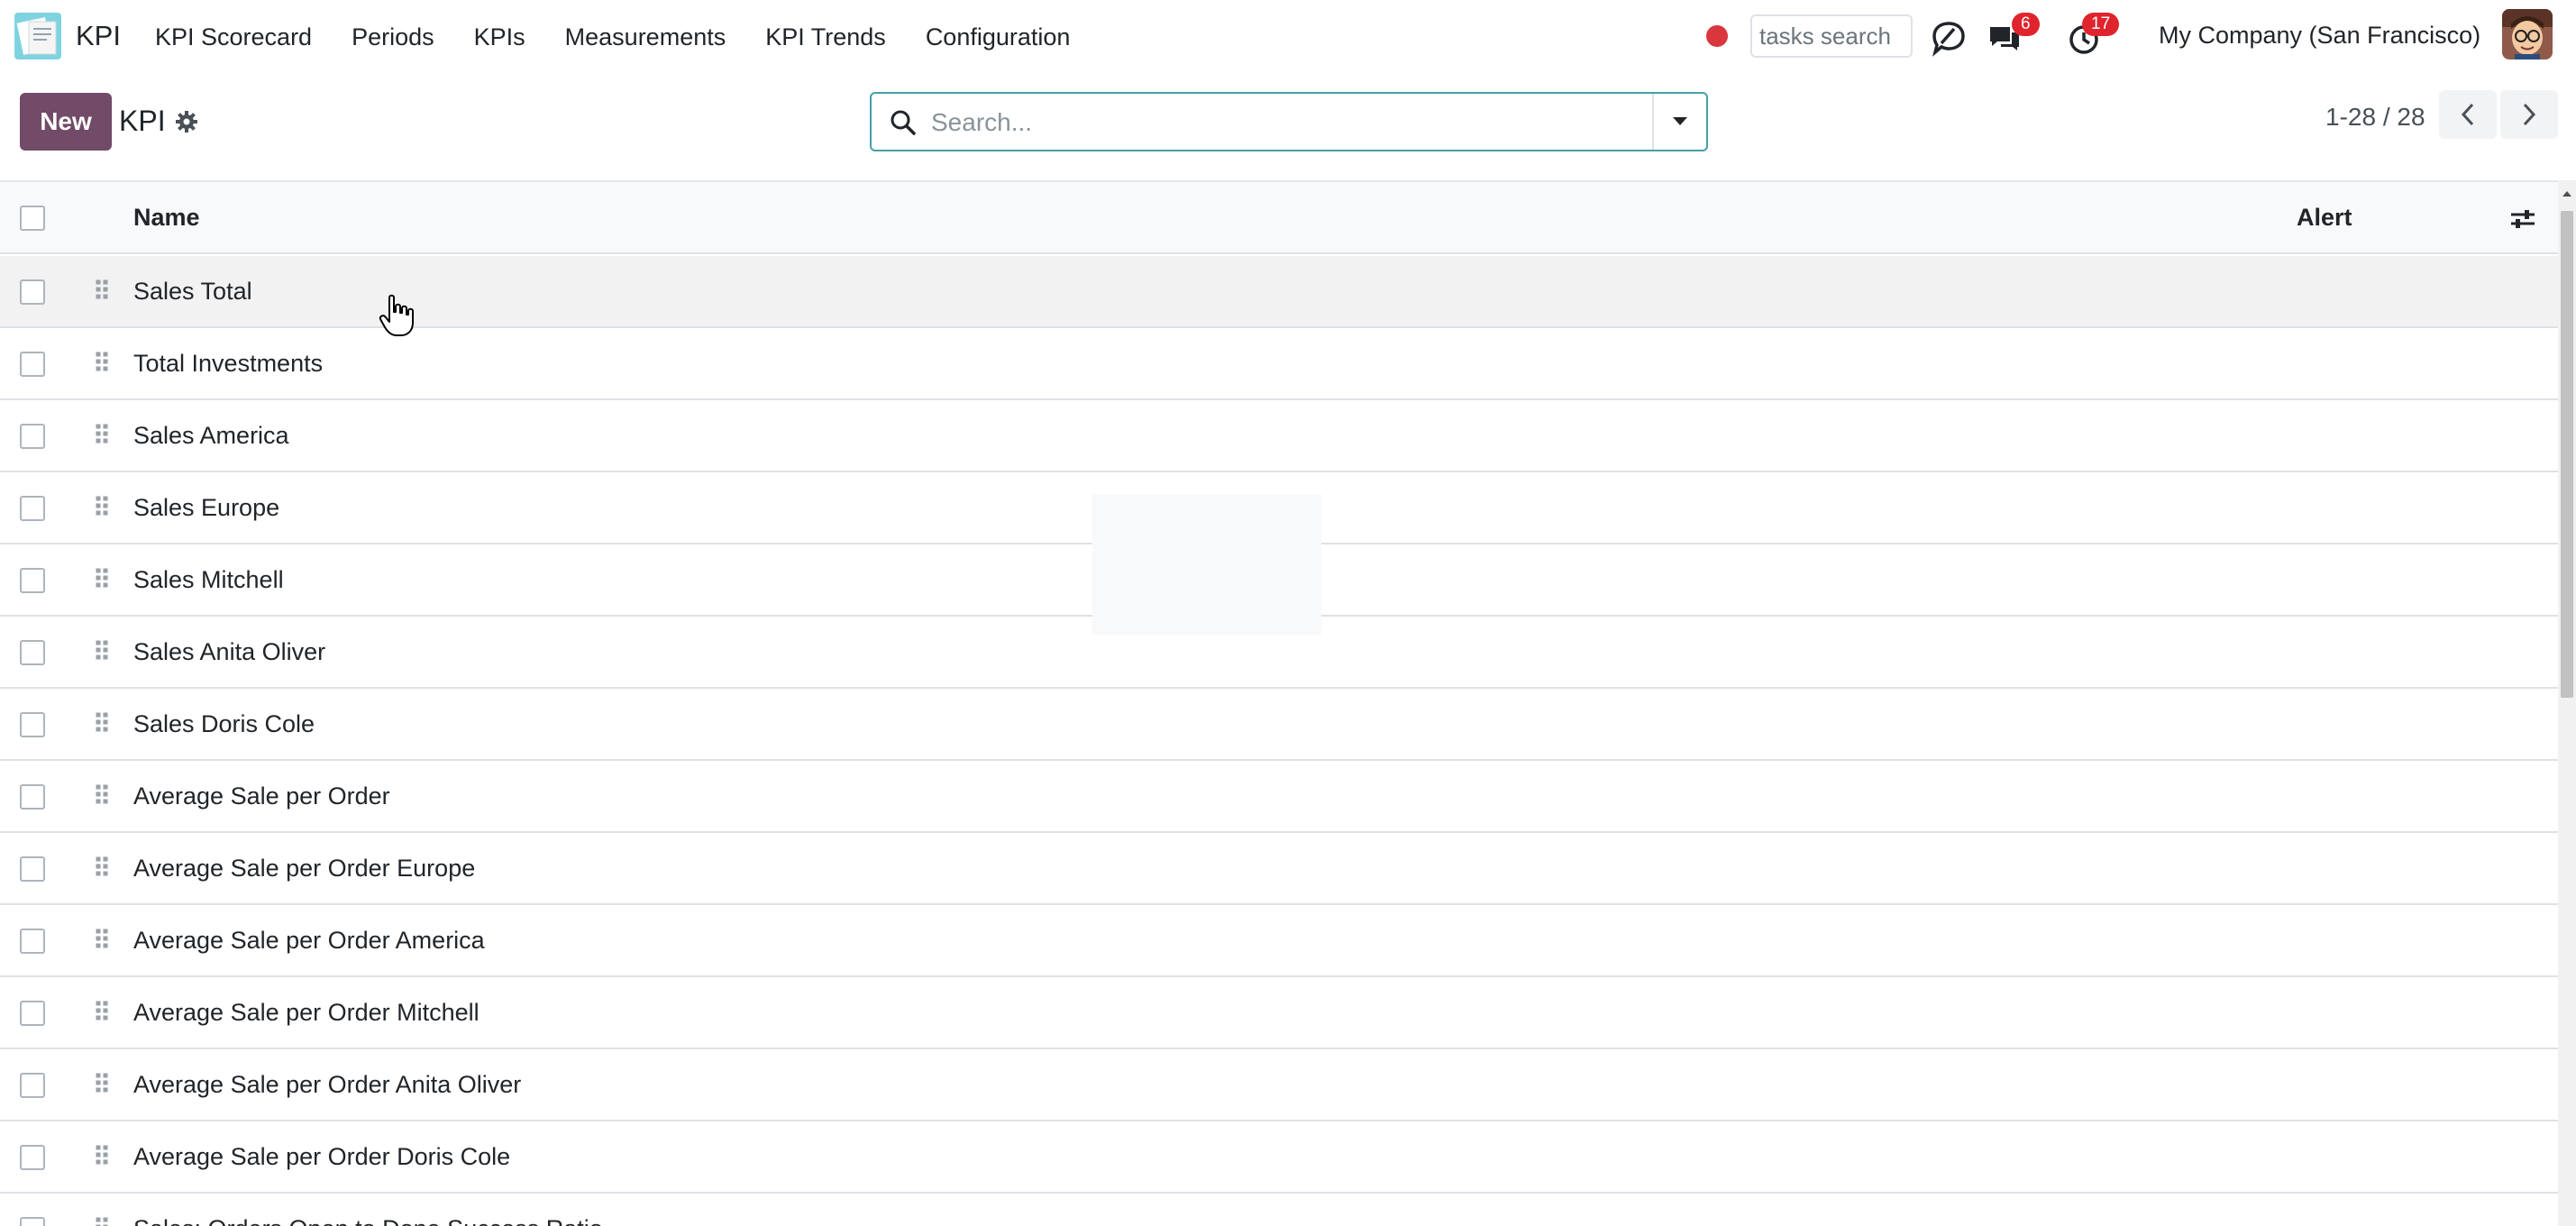 The image size is (2576, 1226). I want to click on vertical-scrollbar, so click(2567, 703).